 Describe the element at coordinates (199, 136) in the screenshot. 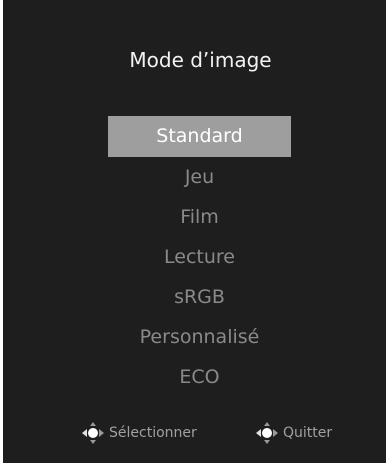

I see `menu-item-standard: Standard` at that location.